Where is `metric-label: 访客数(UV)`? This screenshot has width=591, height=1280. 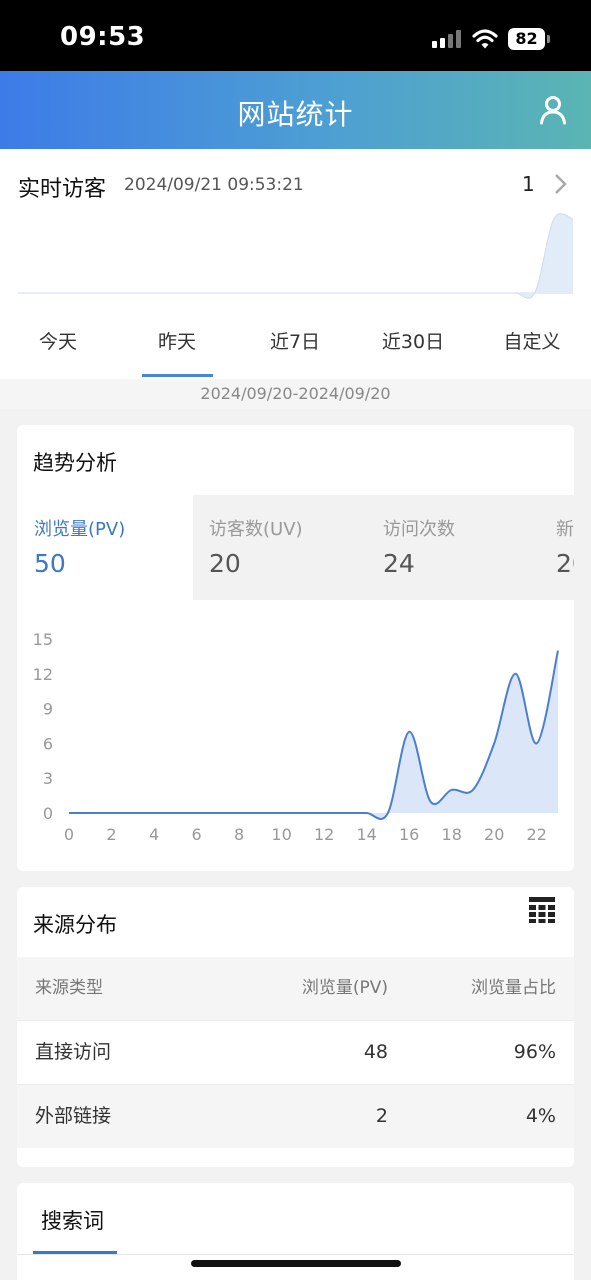 metric-label: 访客数(UV) is located at coordinates (256, 529).